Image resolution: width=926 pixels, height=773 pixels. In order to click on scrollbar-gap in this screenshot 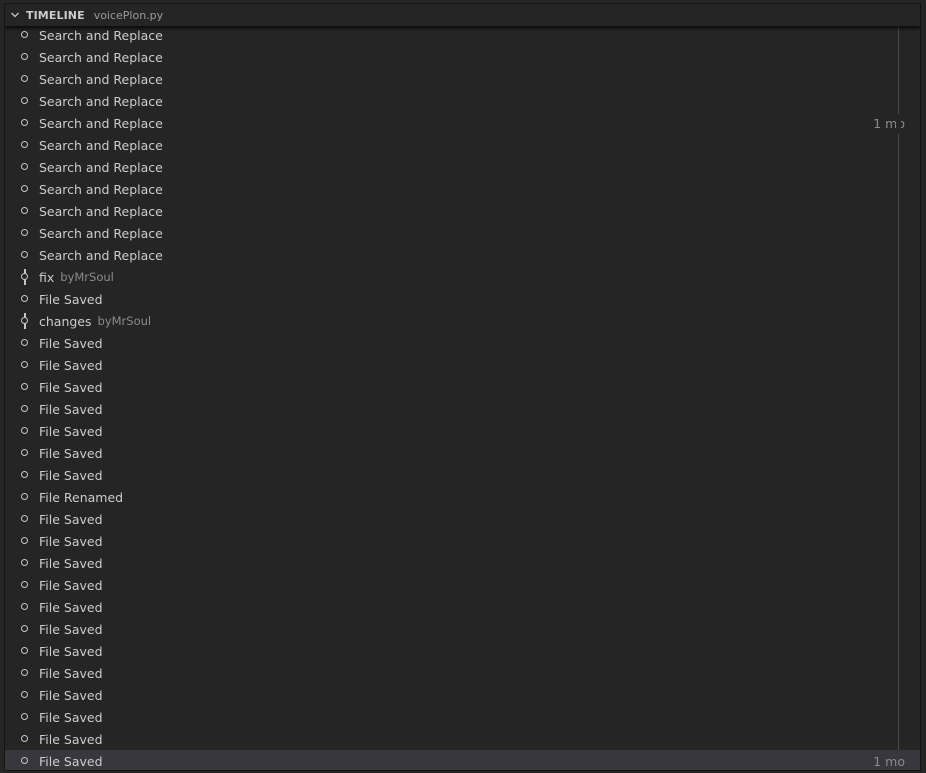, I will do `click(898, 124)`.